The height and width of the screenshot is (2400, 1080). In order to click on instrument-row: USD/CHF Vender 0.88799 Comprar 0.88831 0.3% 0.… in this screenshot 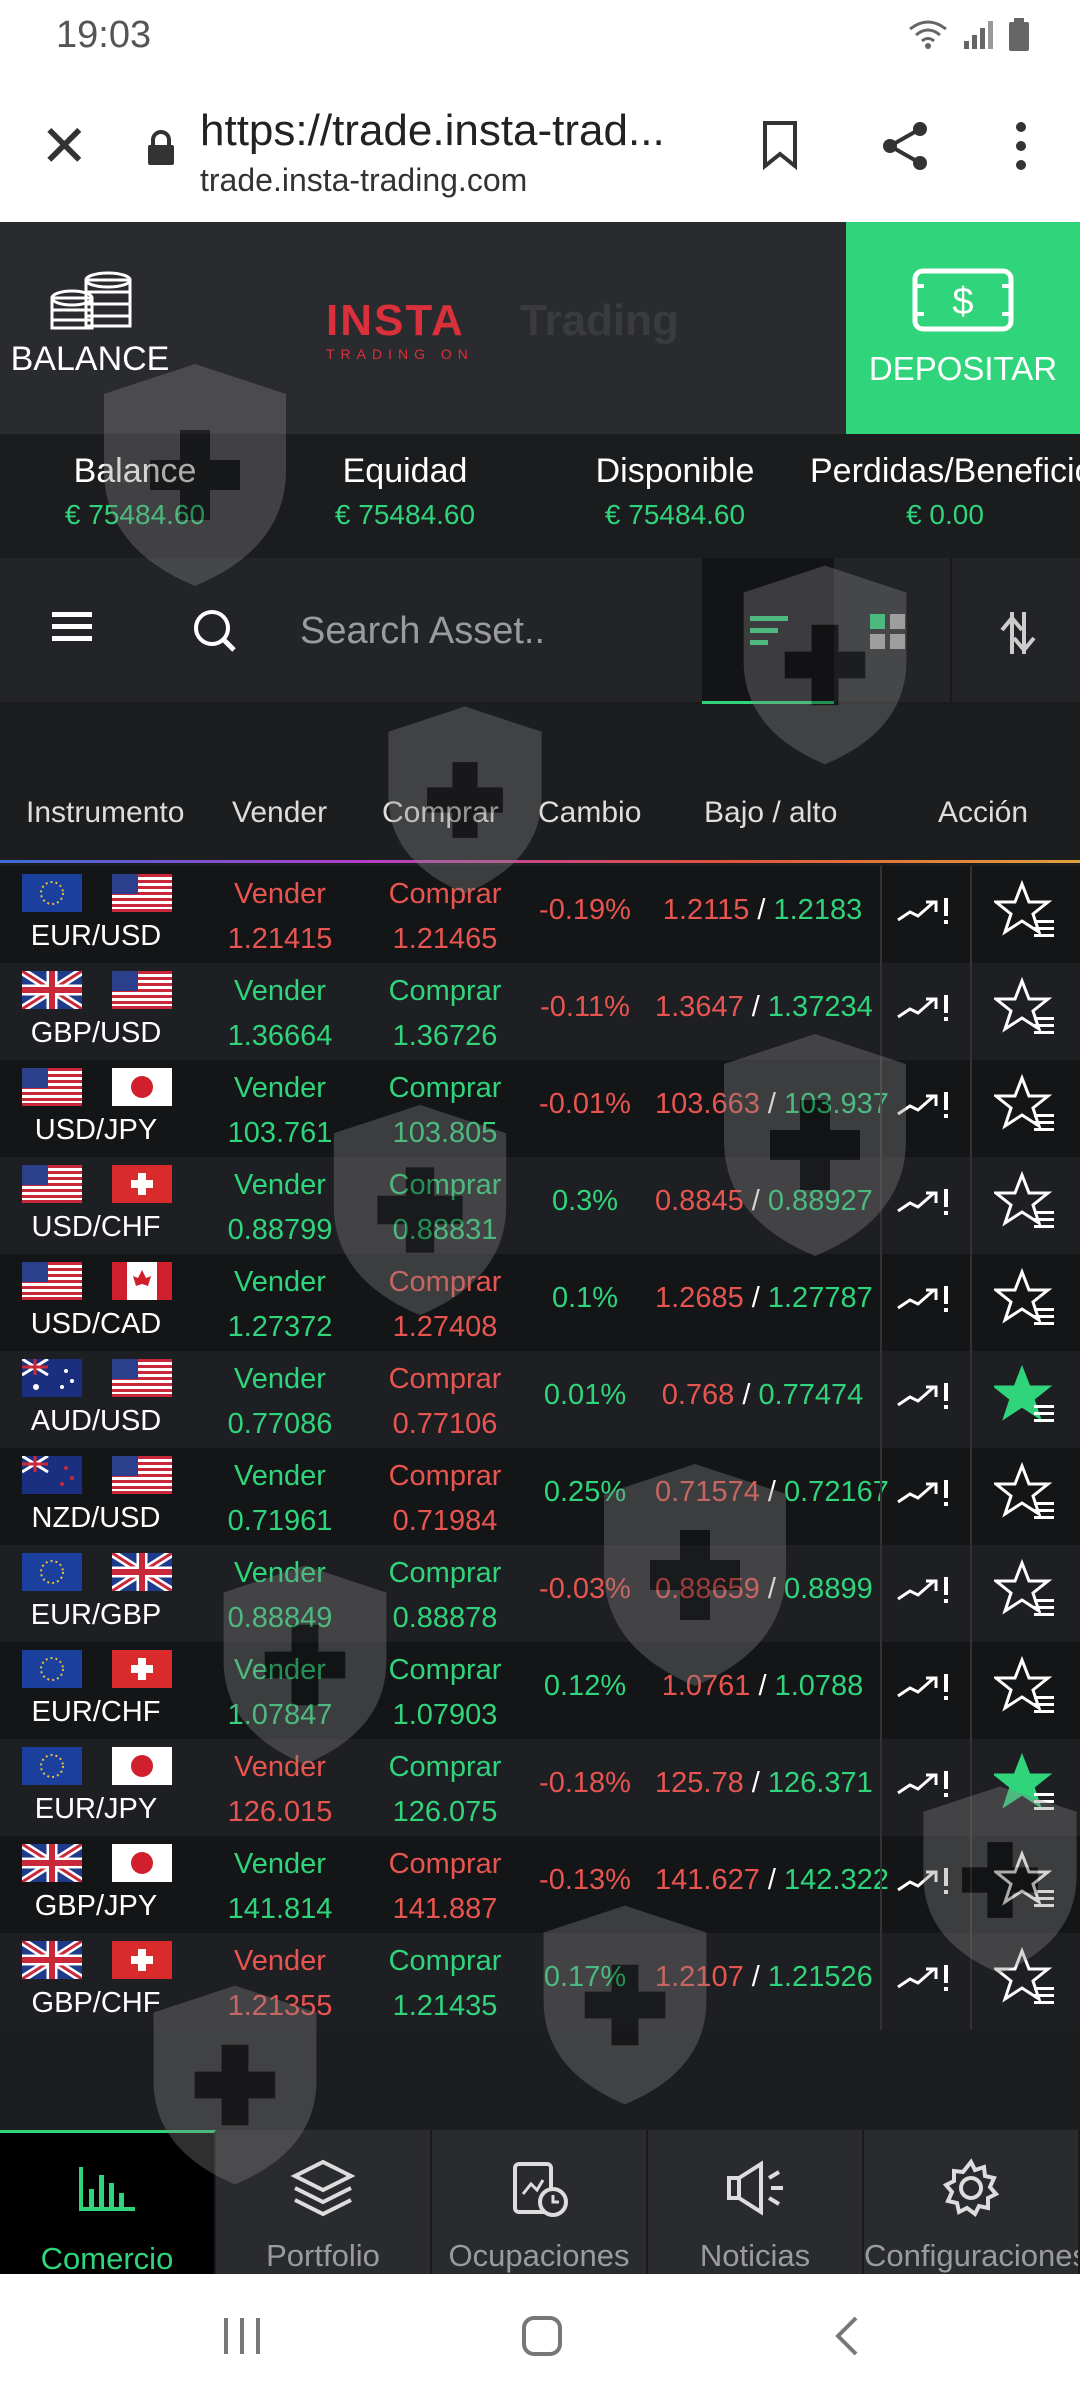, I will do `click(540, 1205)`.